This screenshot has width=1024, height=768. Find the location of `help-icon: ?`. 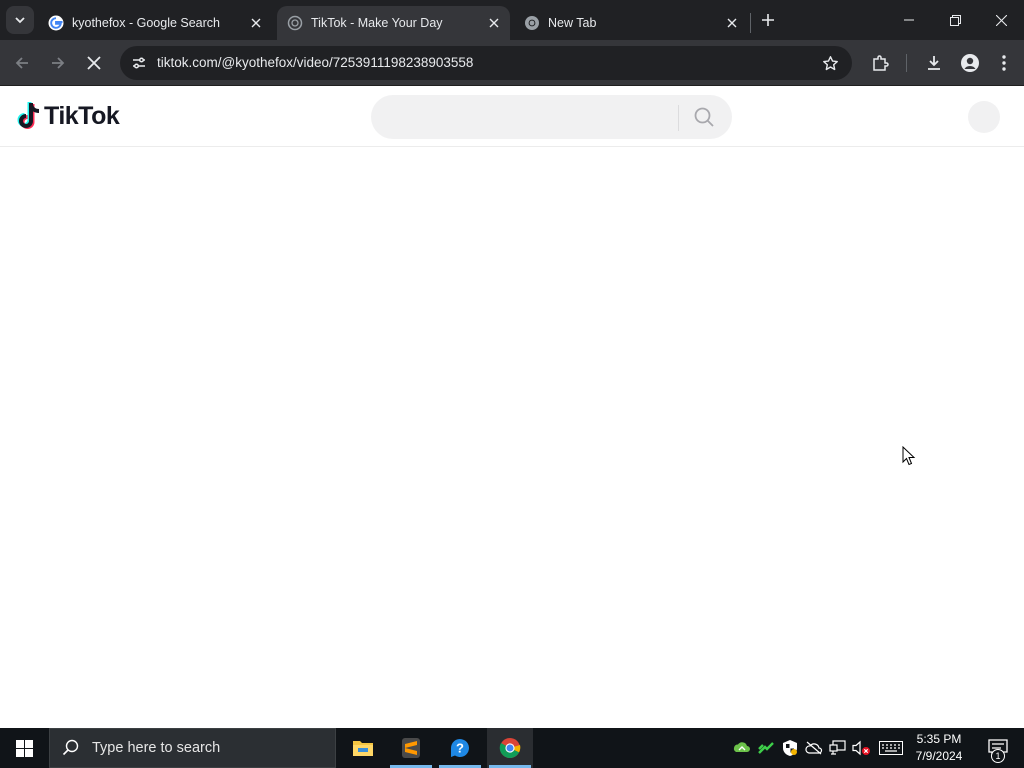

help-icon: ? is located at coordinates (460, 748).